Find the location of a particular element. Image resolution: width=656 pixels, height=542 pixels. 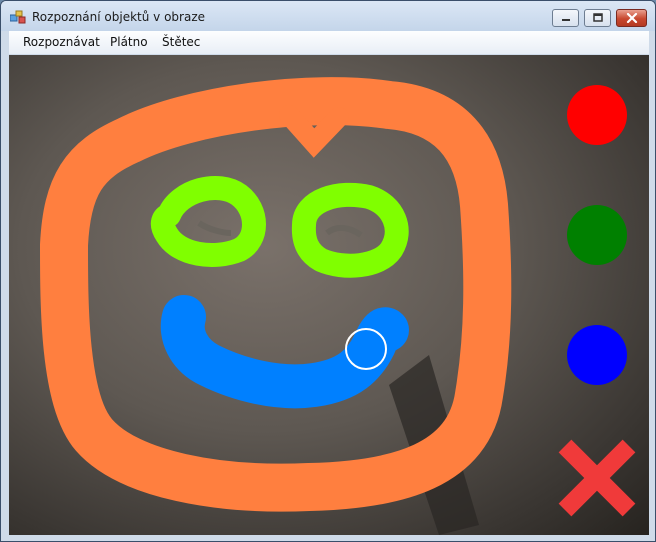

window-title: Rozpoznání objektů v obraze is located at coordinates (119, 17).